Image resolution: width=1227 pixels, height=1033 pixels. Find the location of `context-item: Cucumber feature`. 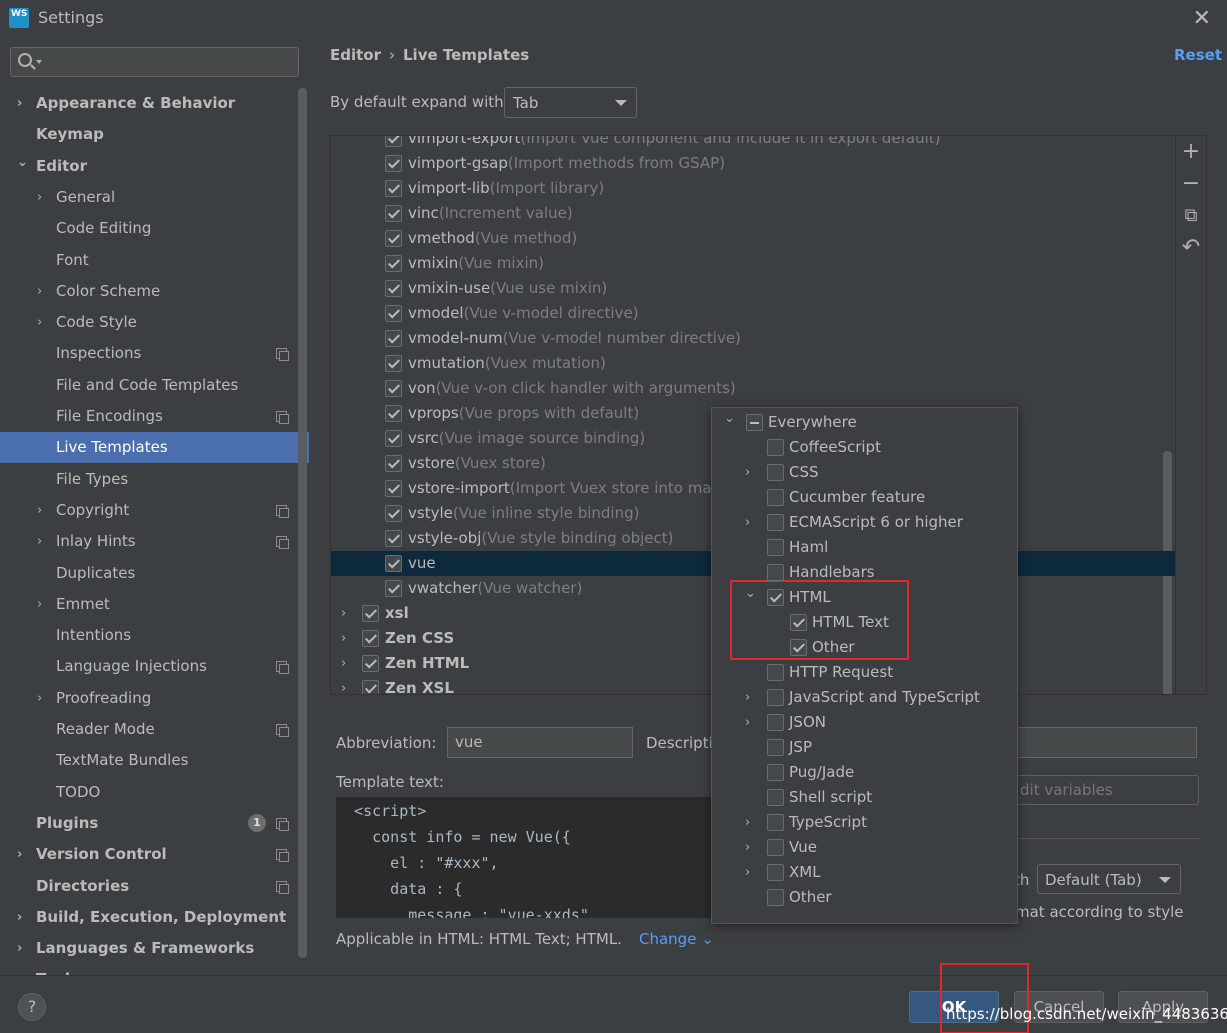

context-item: Cucumber feature is located at coordinates (864, 497).